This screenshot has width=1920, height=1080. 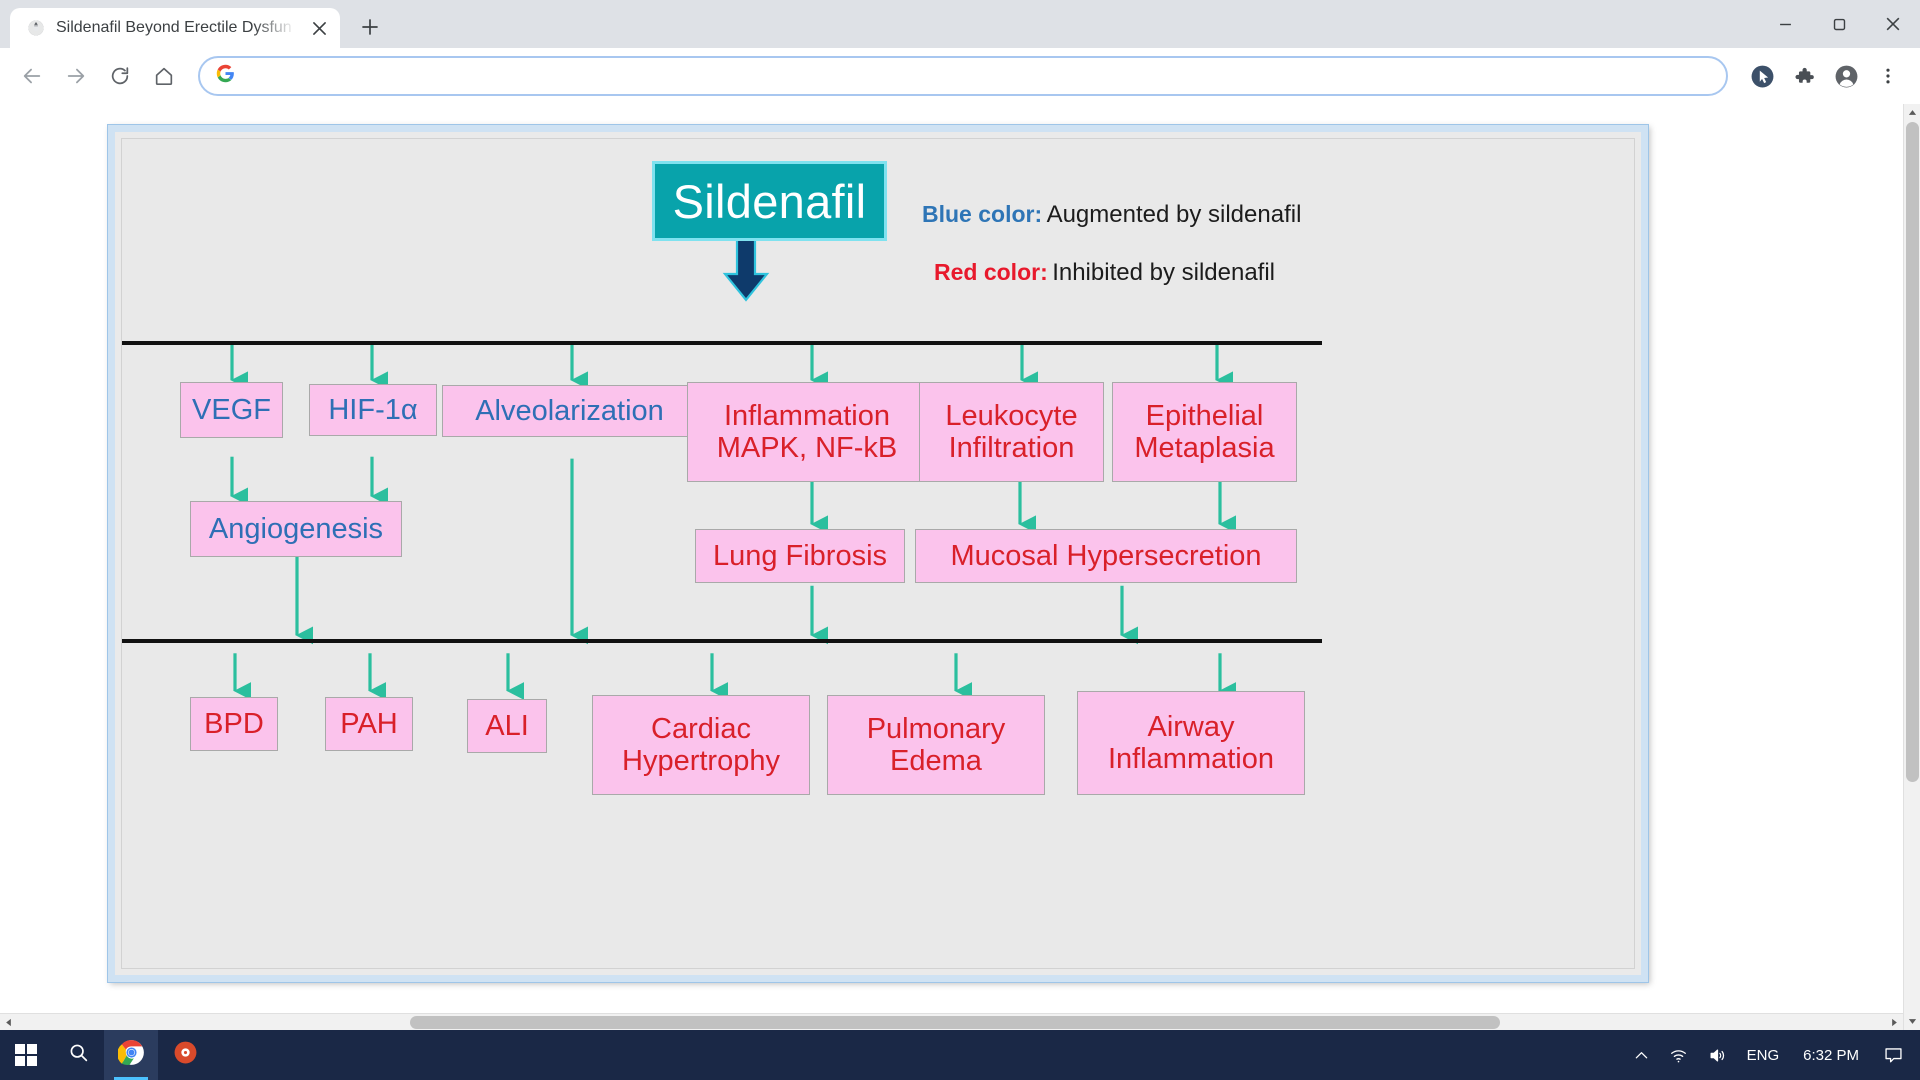 I want to click on horizontal-scrollbar, so click(x=951, y=1021).